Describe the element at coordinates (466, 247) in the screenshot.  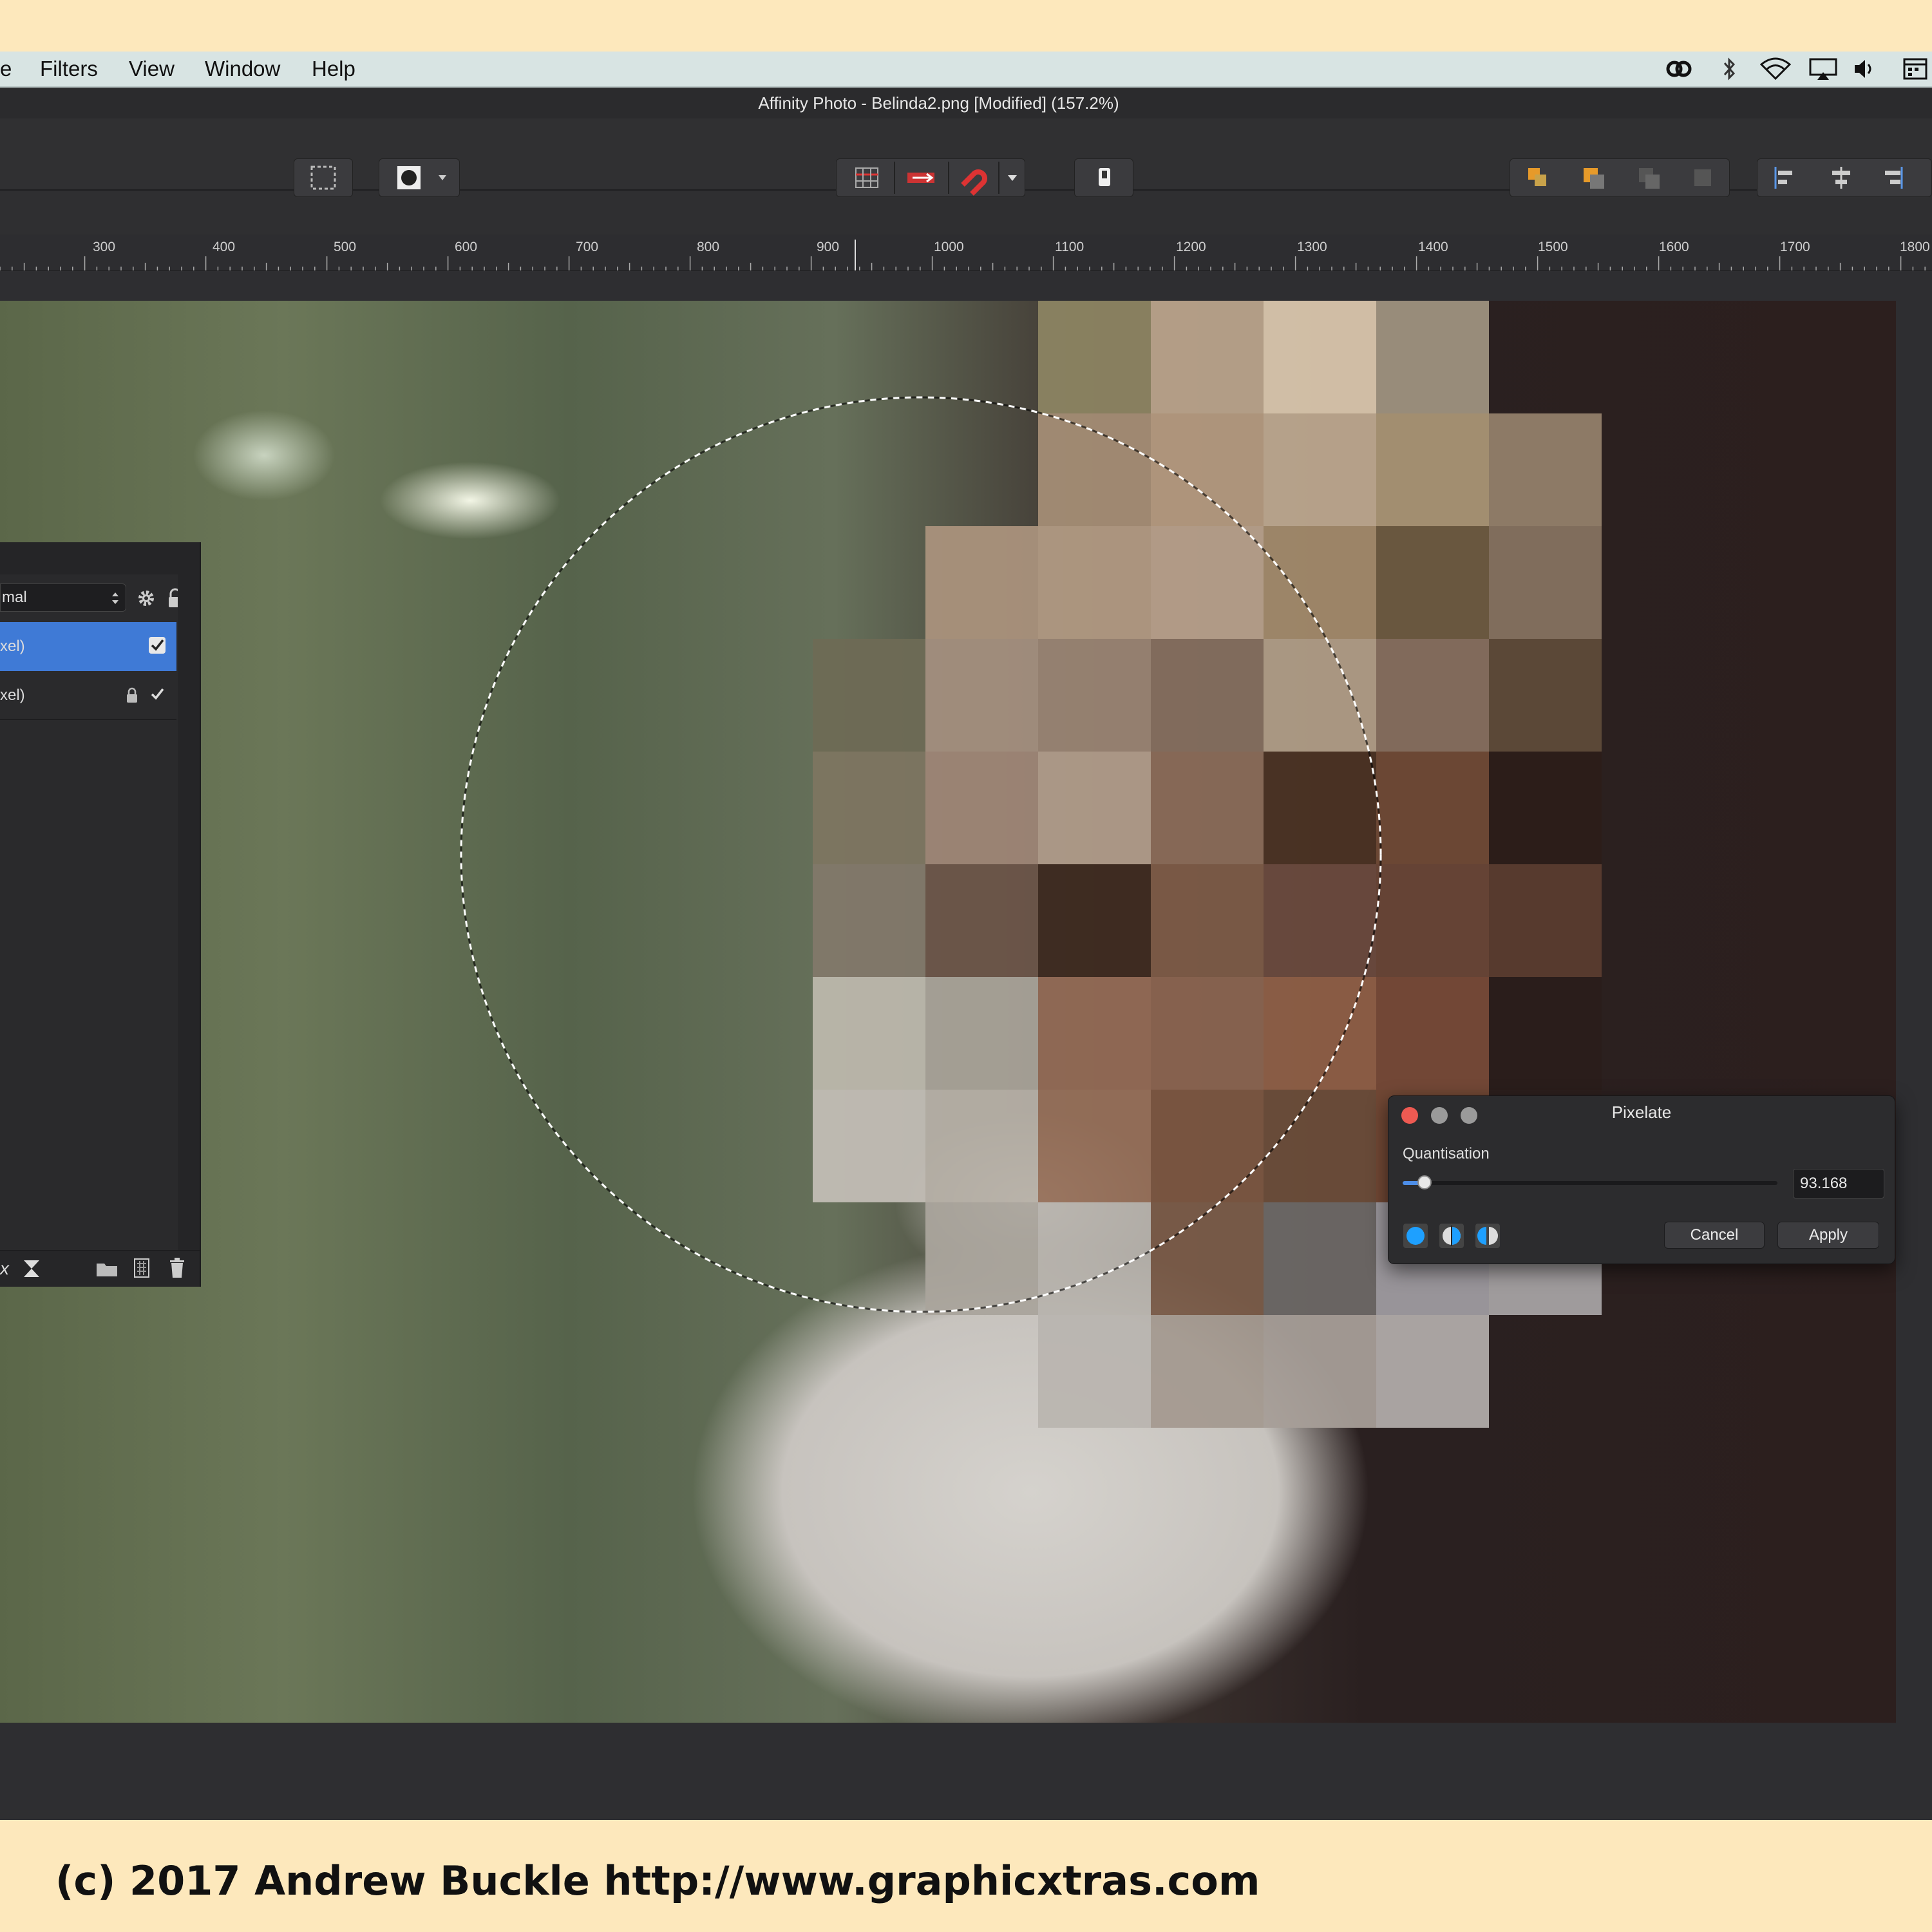
I see `ruler-label: 600` at that location.